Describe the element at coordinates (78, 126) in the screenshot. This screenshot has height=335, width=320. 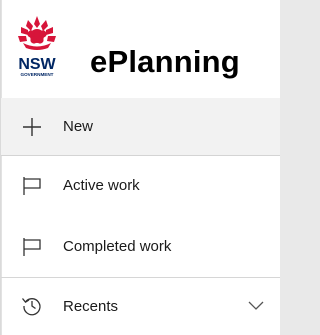
I see `nav-item-label: New` at that location.